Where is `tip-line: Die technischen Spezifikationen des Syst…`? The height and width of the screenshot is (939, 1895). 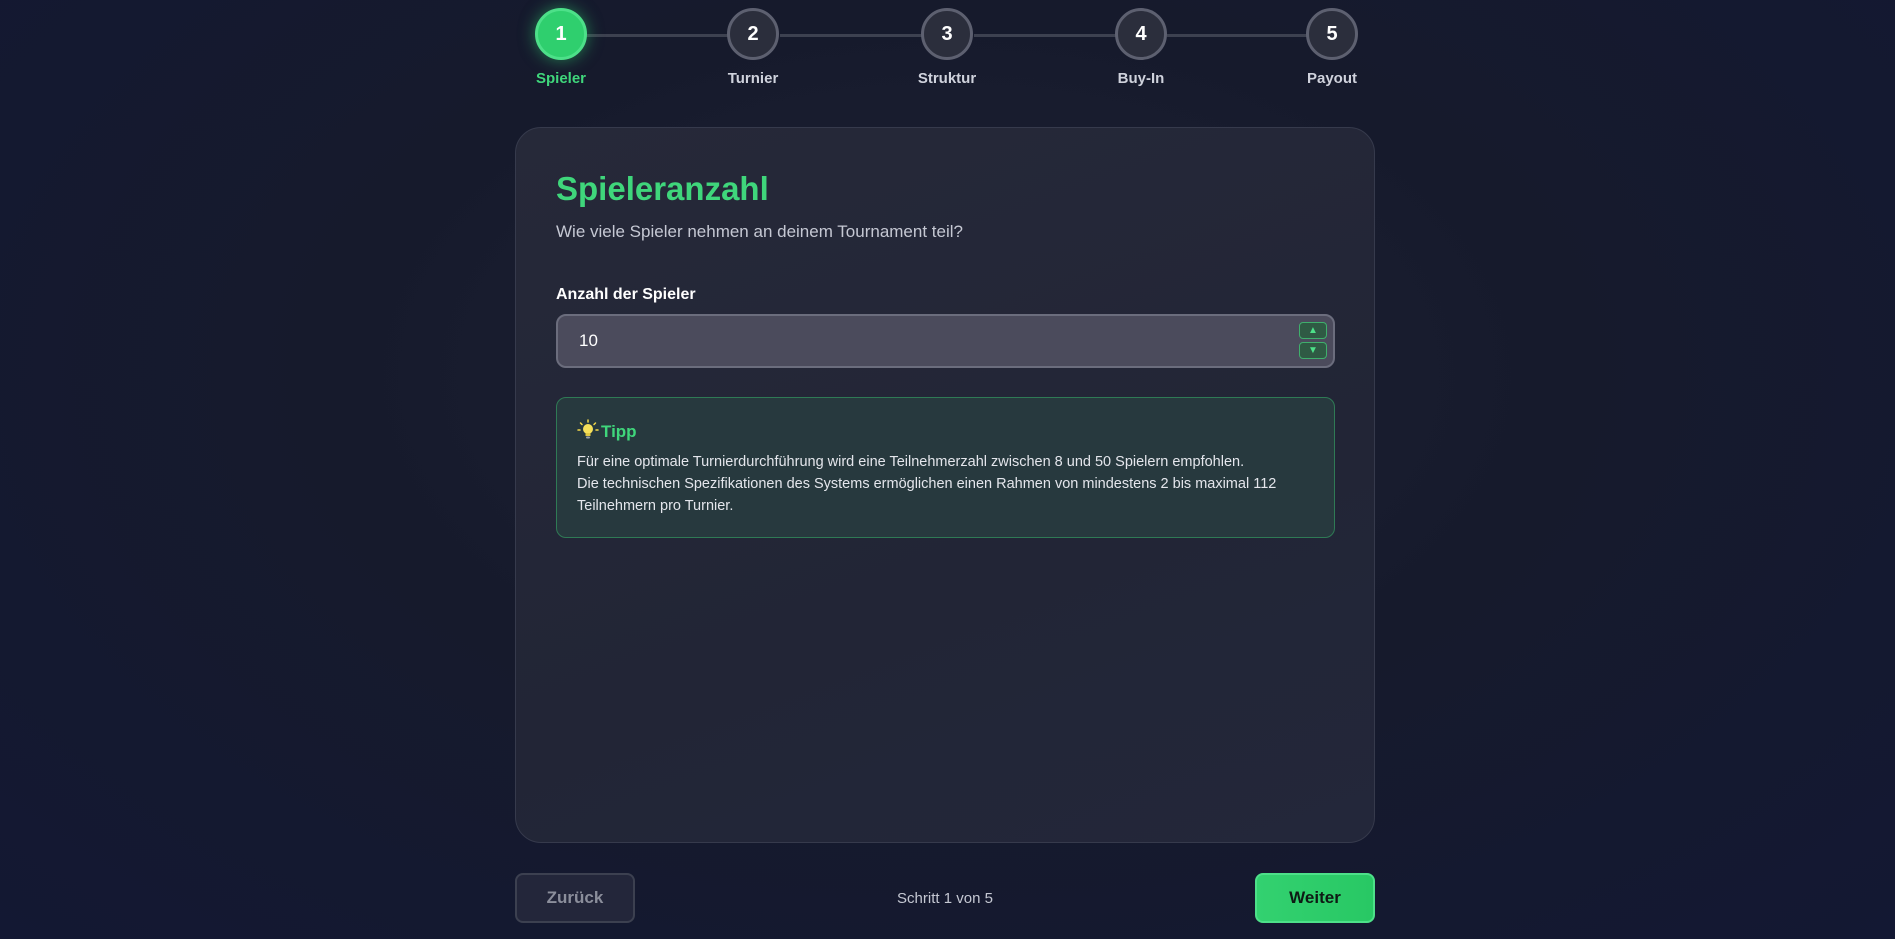
tip-line: Die technischen Spezifikationen des Syst… is located at coordinates (927, 495).